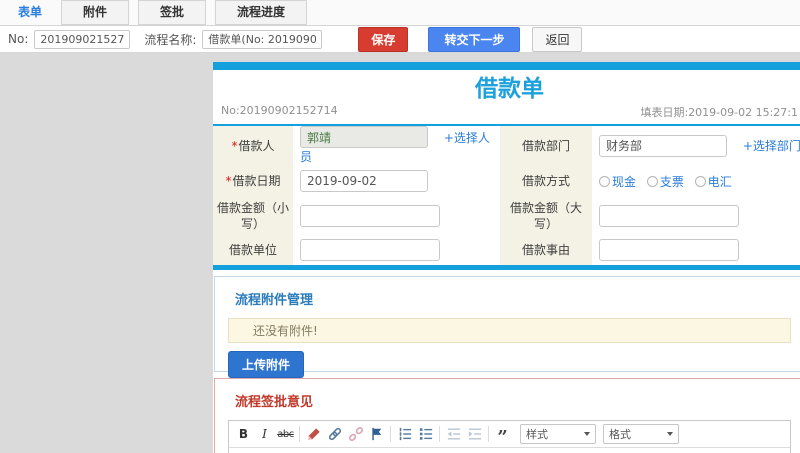  I want to click on bullet-list-button, so click(425, 434).